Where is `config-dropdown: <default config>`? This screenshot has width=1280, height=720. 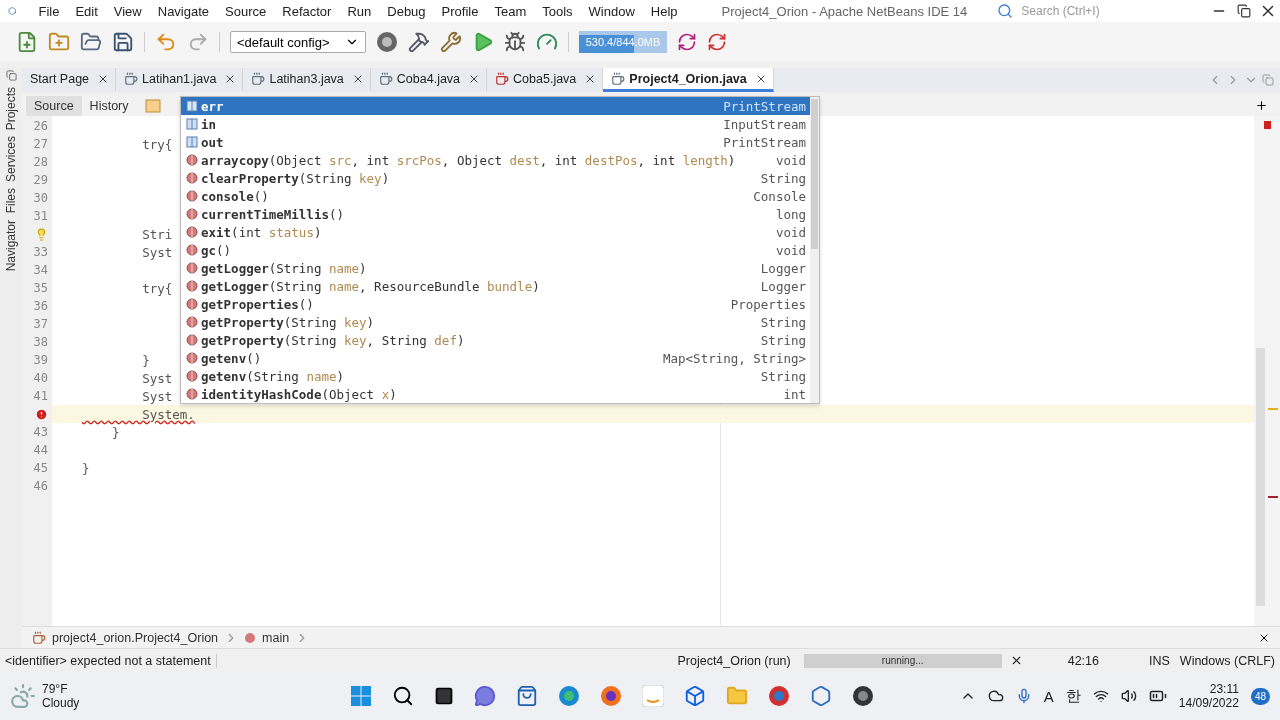
config-dropdown: <default config> is located at coordinates (298, 42).